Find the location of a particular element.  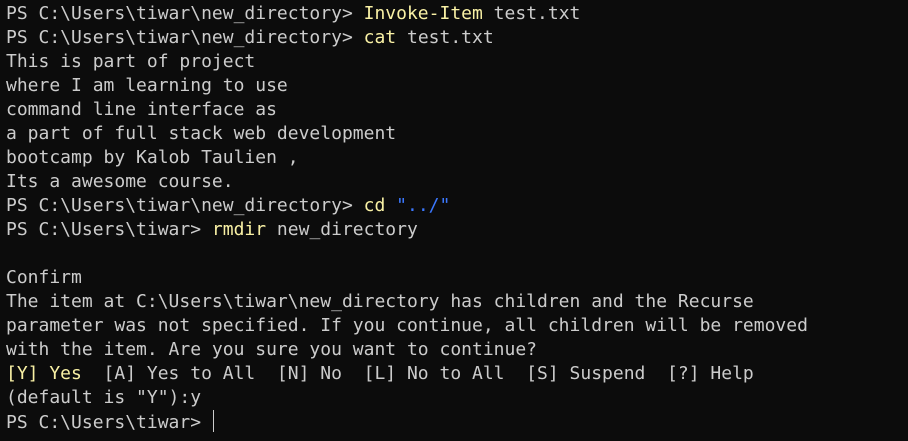

string-argument: "../" is located at coordinates (423, 205).